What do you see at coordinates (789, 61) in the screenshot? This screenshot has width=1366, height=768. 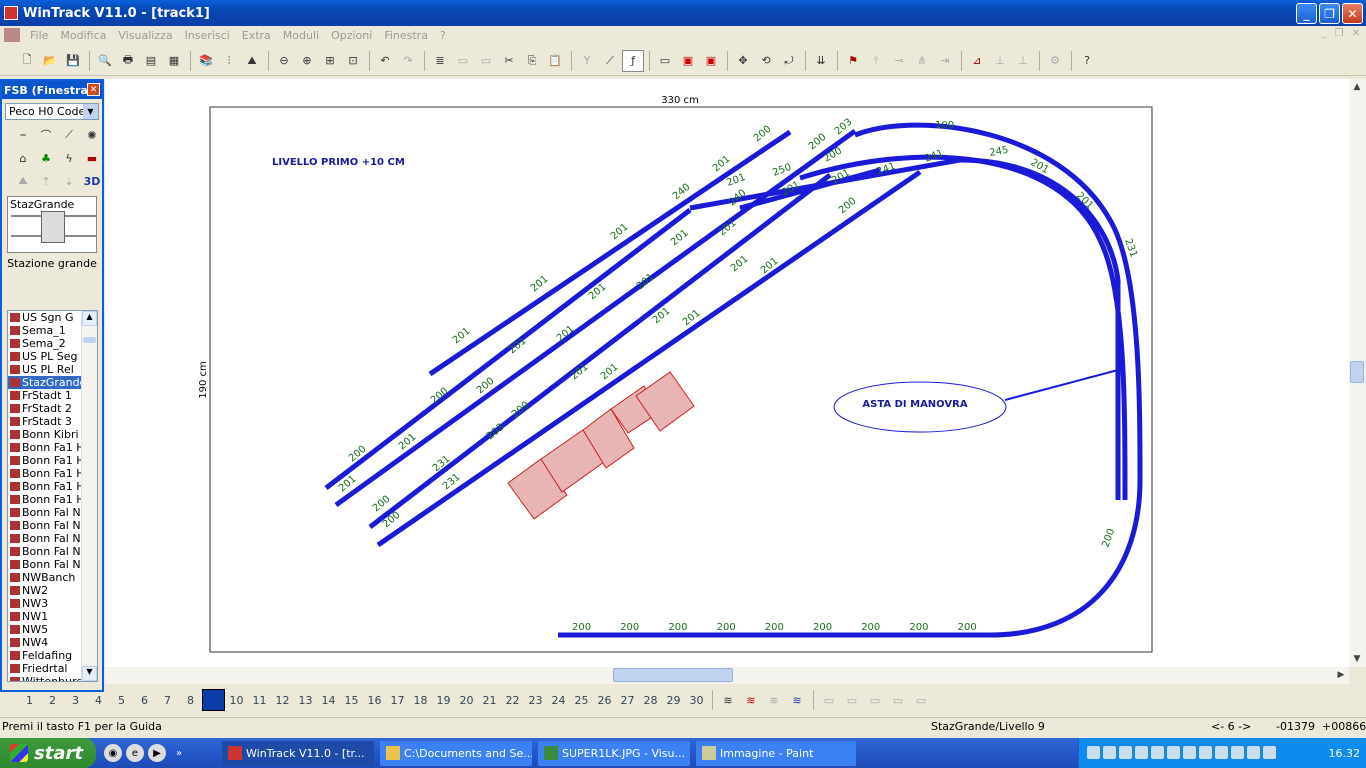 I see `rotate-180-icon: ⤾` at bounding box center [789, 61].